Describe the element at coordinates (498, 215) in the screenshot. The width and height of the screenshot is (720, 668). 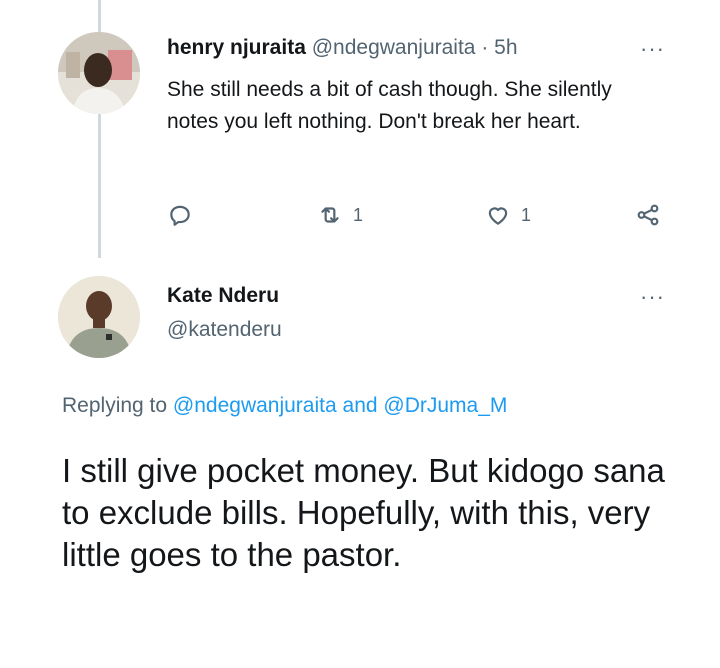
I see `like-icon` at that location.